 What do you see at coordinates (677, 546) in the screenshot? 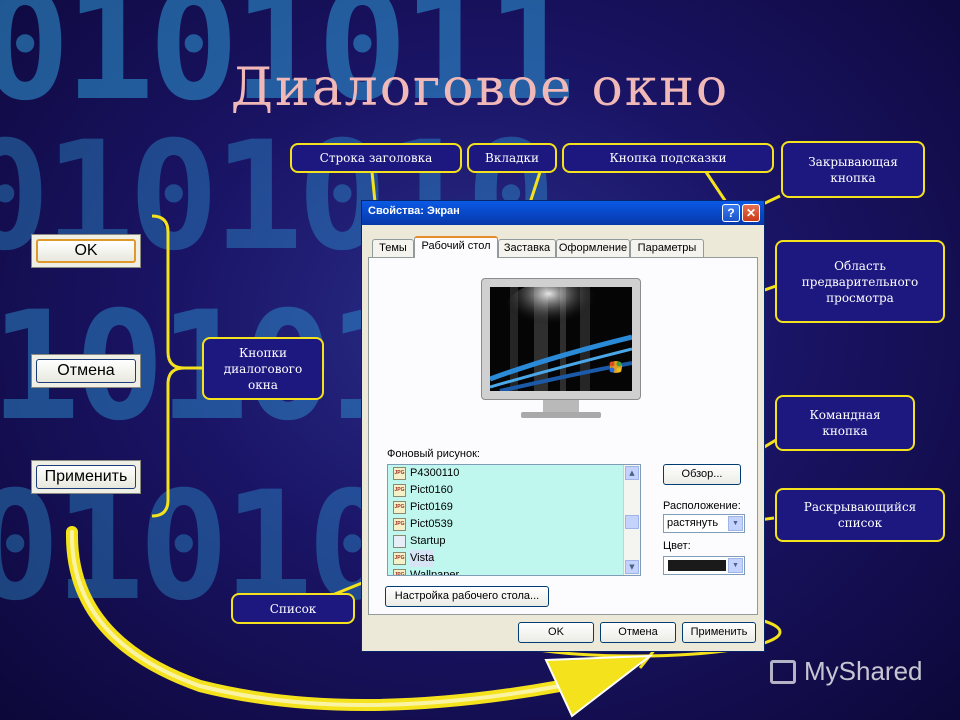
I see `color-label: Цвет:` at bounding box center [677, 546].